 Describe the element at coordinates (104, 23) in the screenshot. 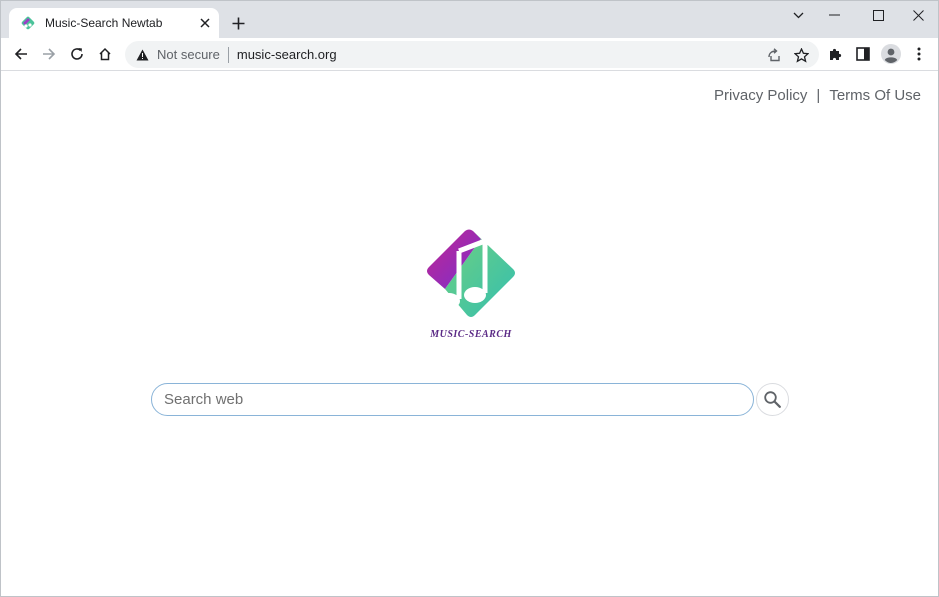

I see `tab-title: Music-Search Newtab` at that location.